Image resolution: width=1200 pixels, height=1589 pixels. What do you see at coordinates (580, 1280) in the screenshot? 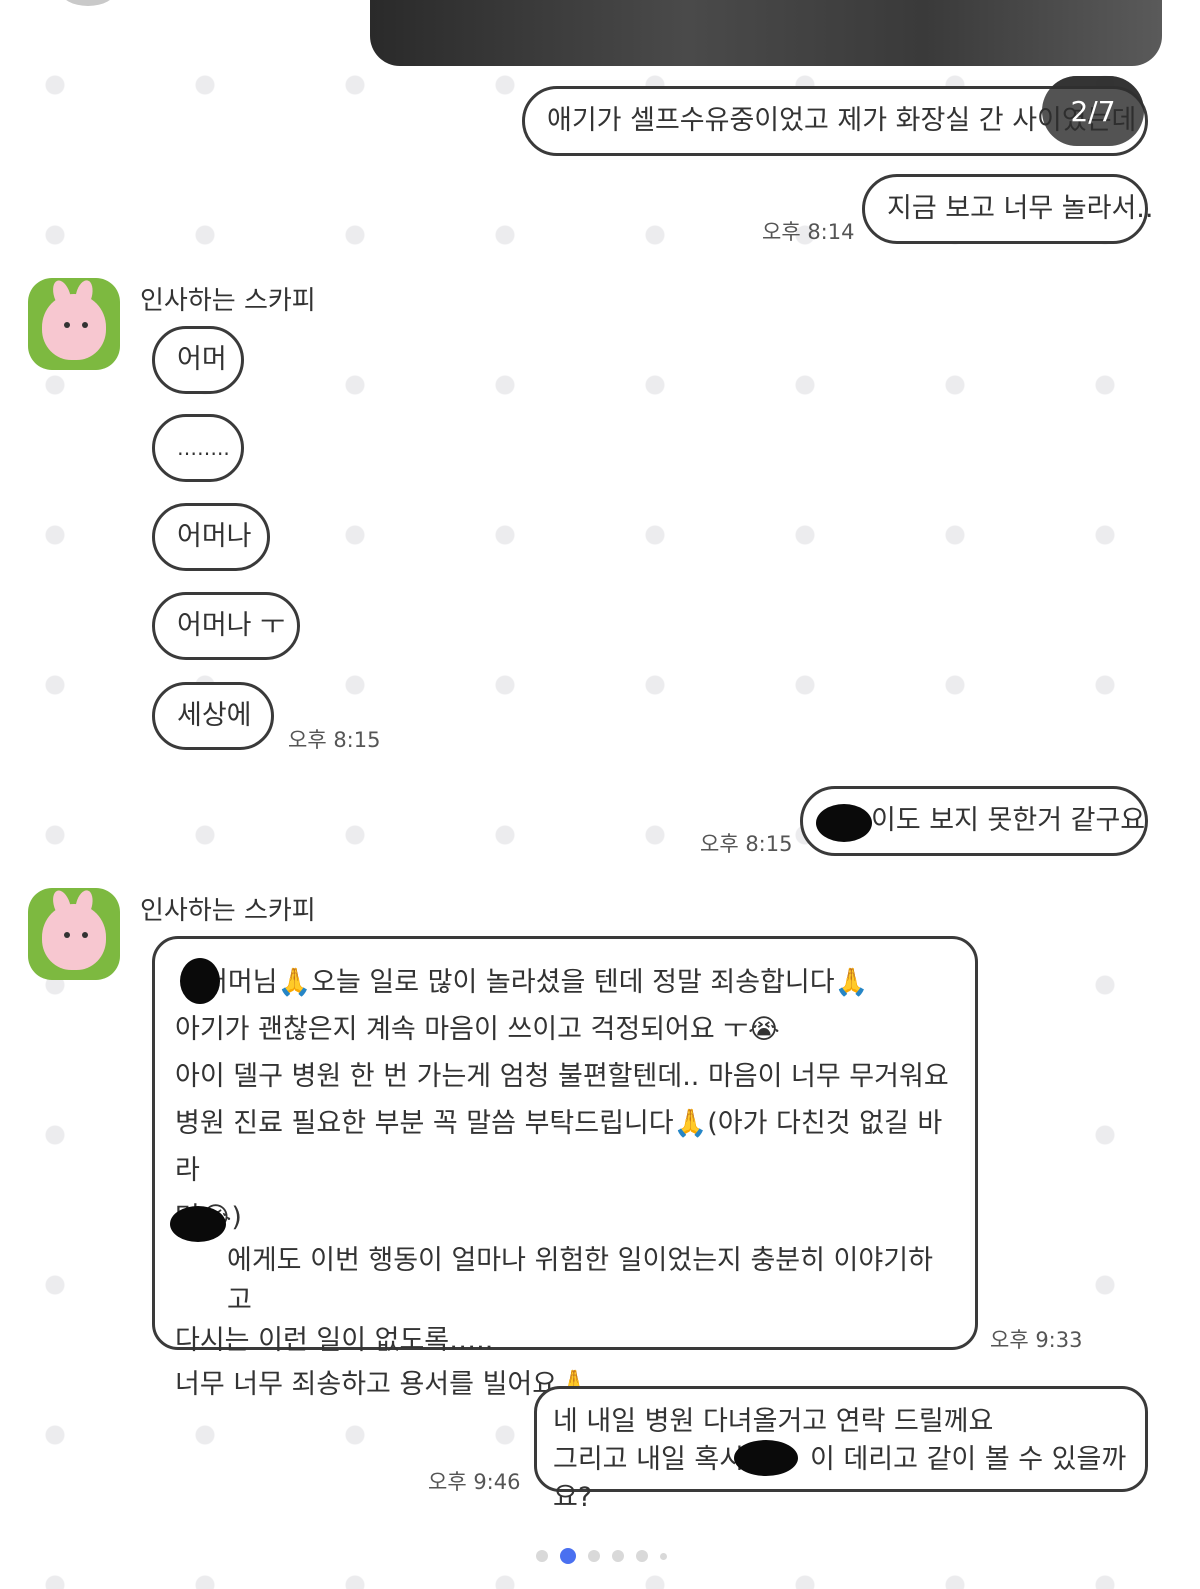
I see `message-line: 에게도 이번 행동이 얼마나 위험한 일이었는지 충분히 이야기하고` at bounding box center [580, 1280].